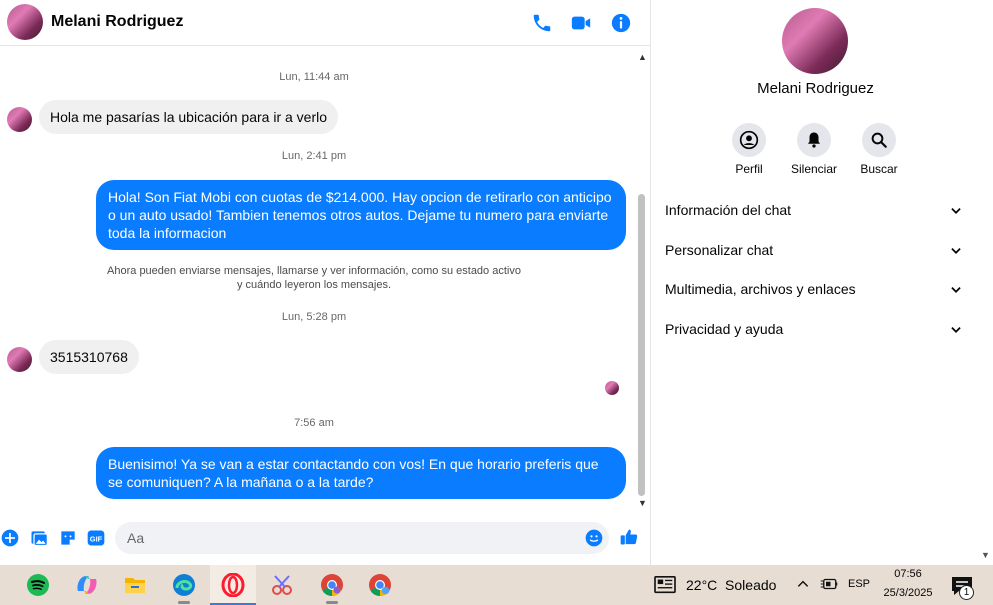 The height and width of the screenshot is (605, 993). Describe the element at coordinates (314, 77) in the screenshot. I see `timestamp: Lun, 11:44 am` at that location.